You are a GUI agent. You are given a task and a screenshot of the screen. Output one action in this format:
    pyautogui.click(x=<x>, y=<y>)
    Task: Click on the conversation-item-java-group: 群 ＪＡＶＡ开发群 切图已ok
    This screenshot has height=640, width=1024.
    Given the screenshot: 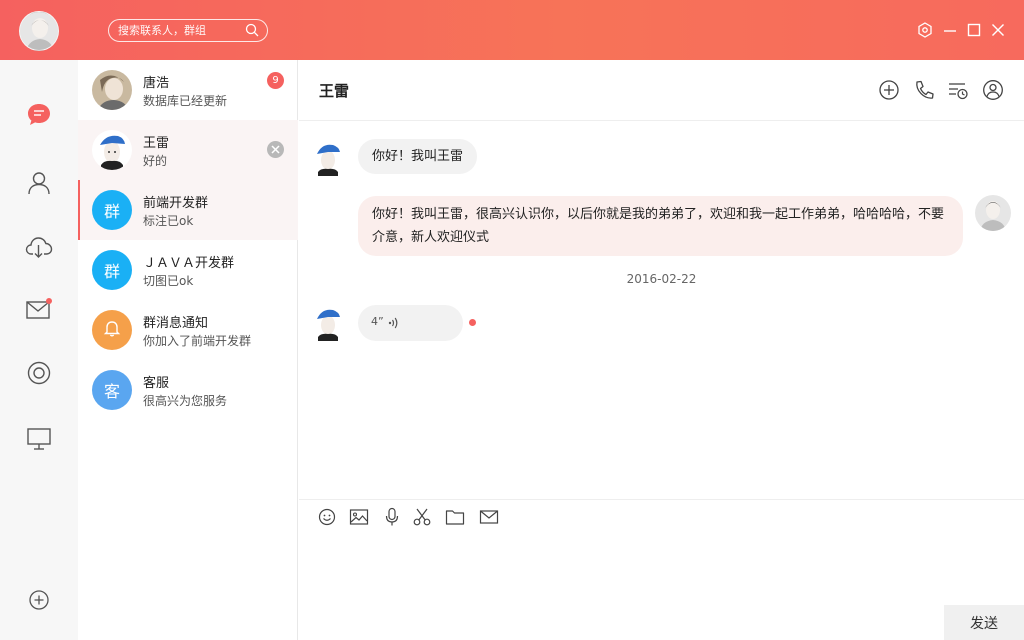 What is the action you would take?
    pyautogui.click(x=188, y=270)
    